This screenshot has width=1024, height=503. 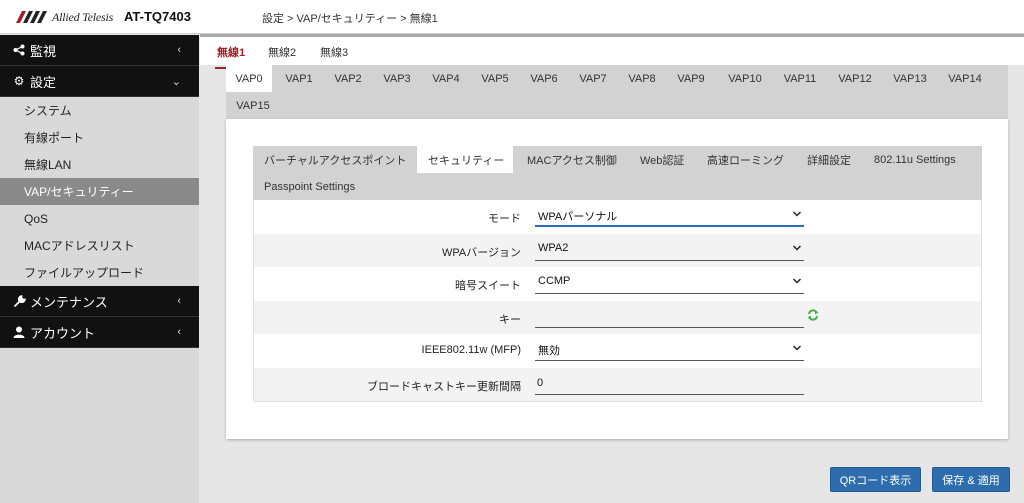 I want to click on tab-vap14: VAP14, so click(x=965, y=78).